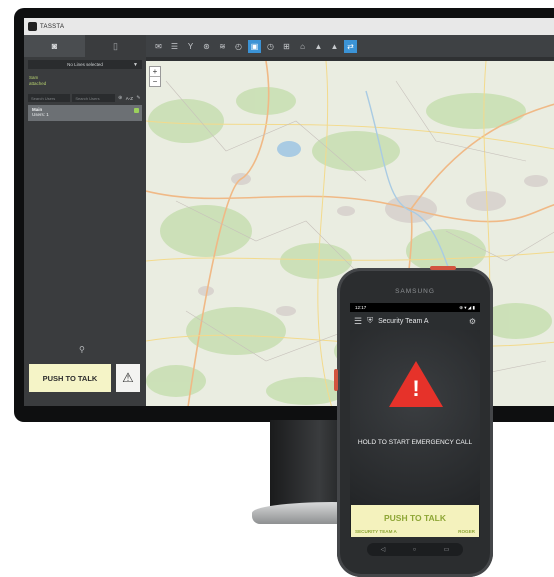 The width and height of the screenshot is (554, 577). What do you see at coordinates (206, 46) in the screenshot?
I see `gear-icon: ⊛` at bounding box center [206, 46].